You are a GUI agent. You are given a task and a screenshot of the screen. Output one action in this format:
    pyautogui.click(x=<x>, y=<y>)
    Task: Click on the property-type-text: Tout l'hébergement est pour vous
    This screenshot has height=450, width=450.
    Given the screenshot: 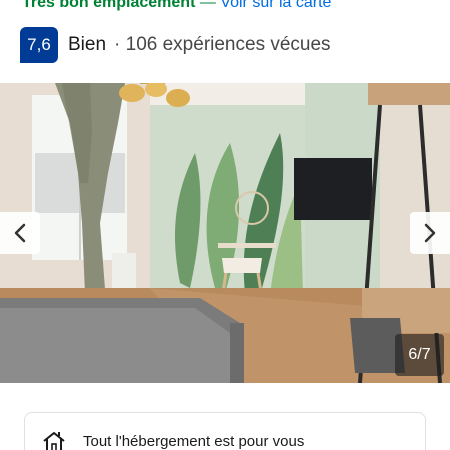 What is the action you would take?
    pyautogui.click(x=194, y=441)
    